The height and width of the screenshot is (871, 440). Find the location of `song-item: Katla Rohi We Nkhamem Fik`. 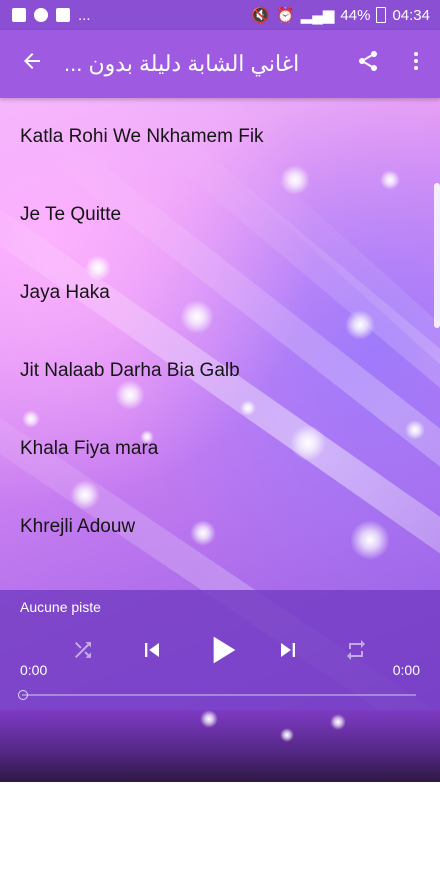

song-item: Katla Rohi We Nkhamem Fik is located at coordinates (220, 137).